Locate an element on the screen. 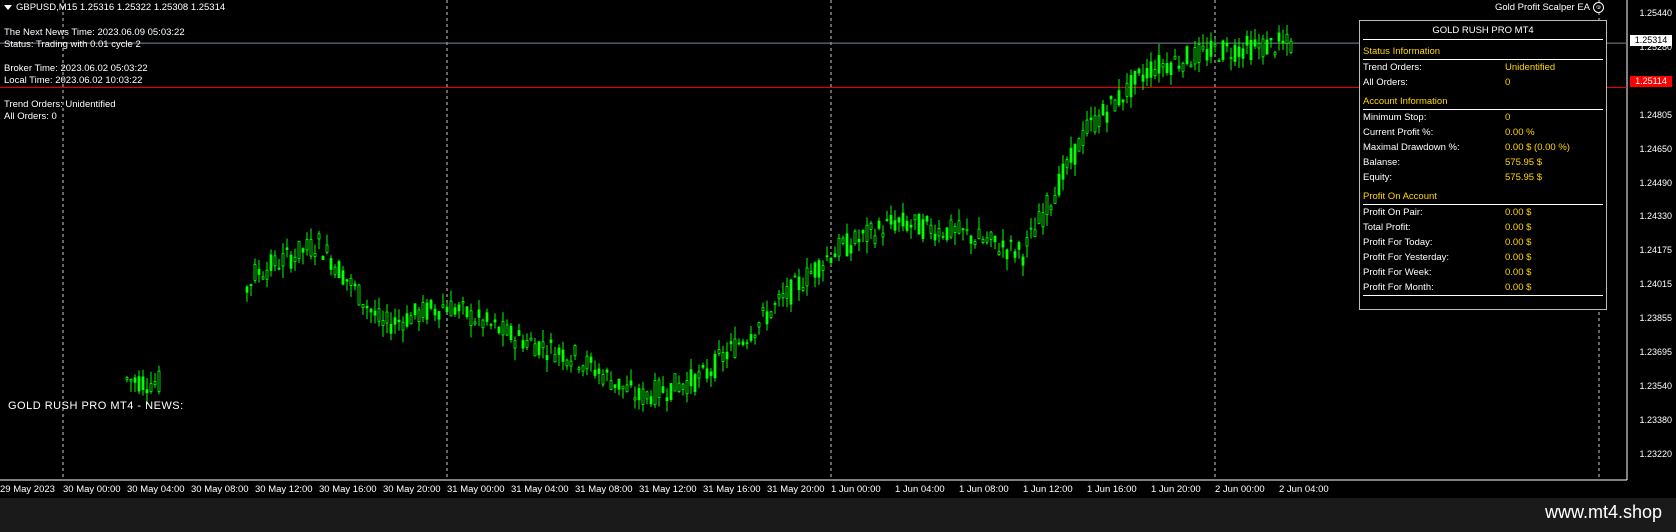 The image size is (1676, 532). chart-menu-icon is located at coordinates (8, 7).